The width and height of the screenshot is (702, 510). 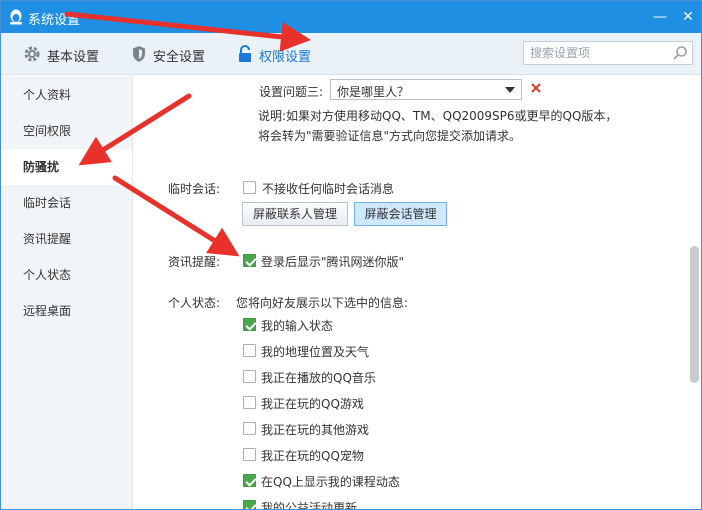 What do you see at coordinates (194, 303) in the screenshot?
I see `personal-status-label: 个人状态:` at bounding box center [194, 303].